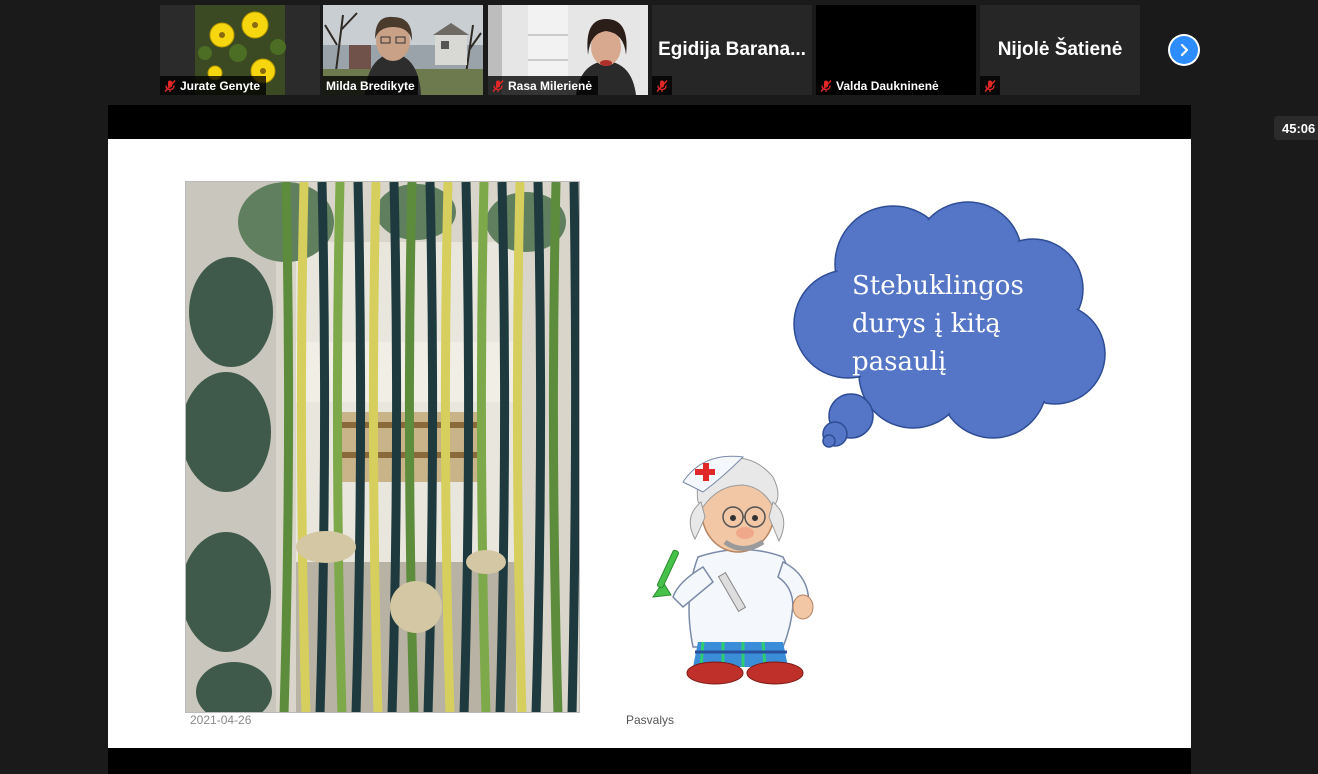 This screenshot has width=1318, height=774. What do you see at coordinates (649, 761) in the screenshot?
I see `share-bottom-bar` at bounding box center [649, 761].